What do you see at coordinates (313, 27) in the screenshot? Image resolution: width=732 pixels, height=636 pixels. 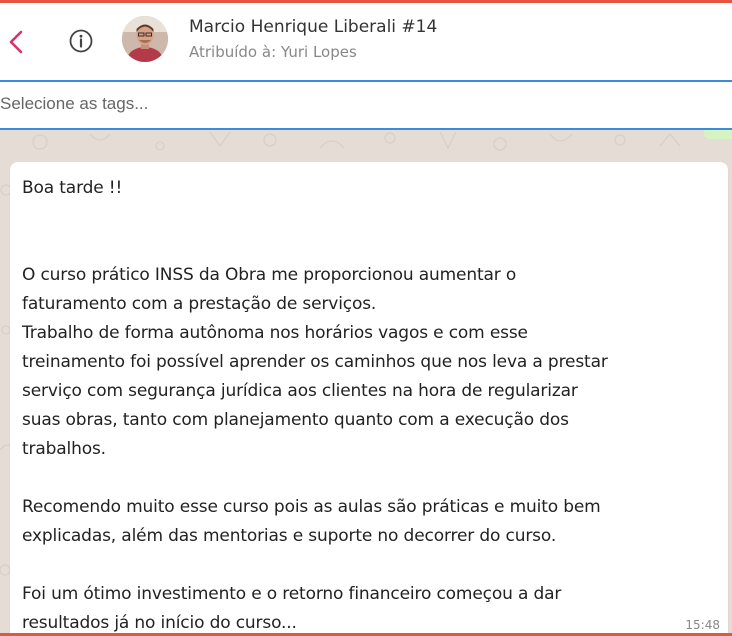 I see `contact-name: Marcio Henrique Liberali #14` at bounding box center [313, 27].